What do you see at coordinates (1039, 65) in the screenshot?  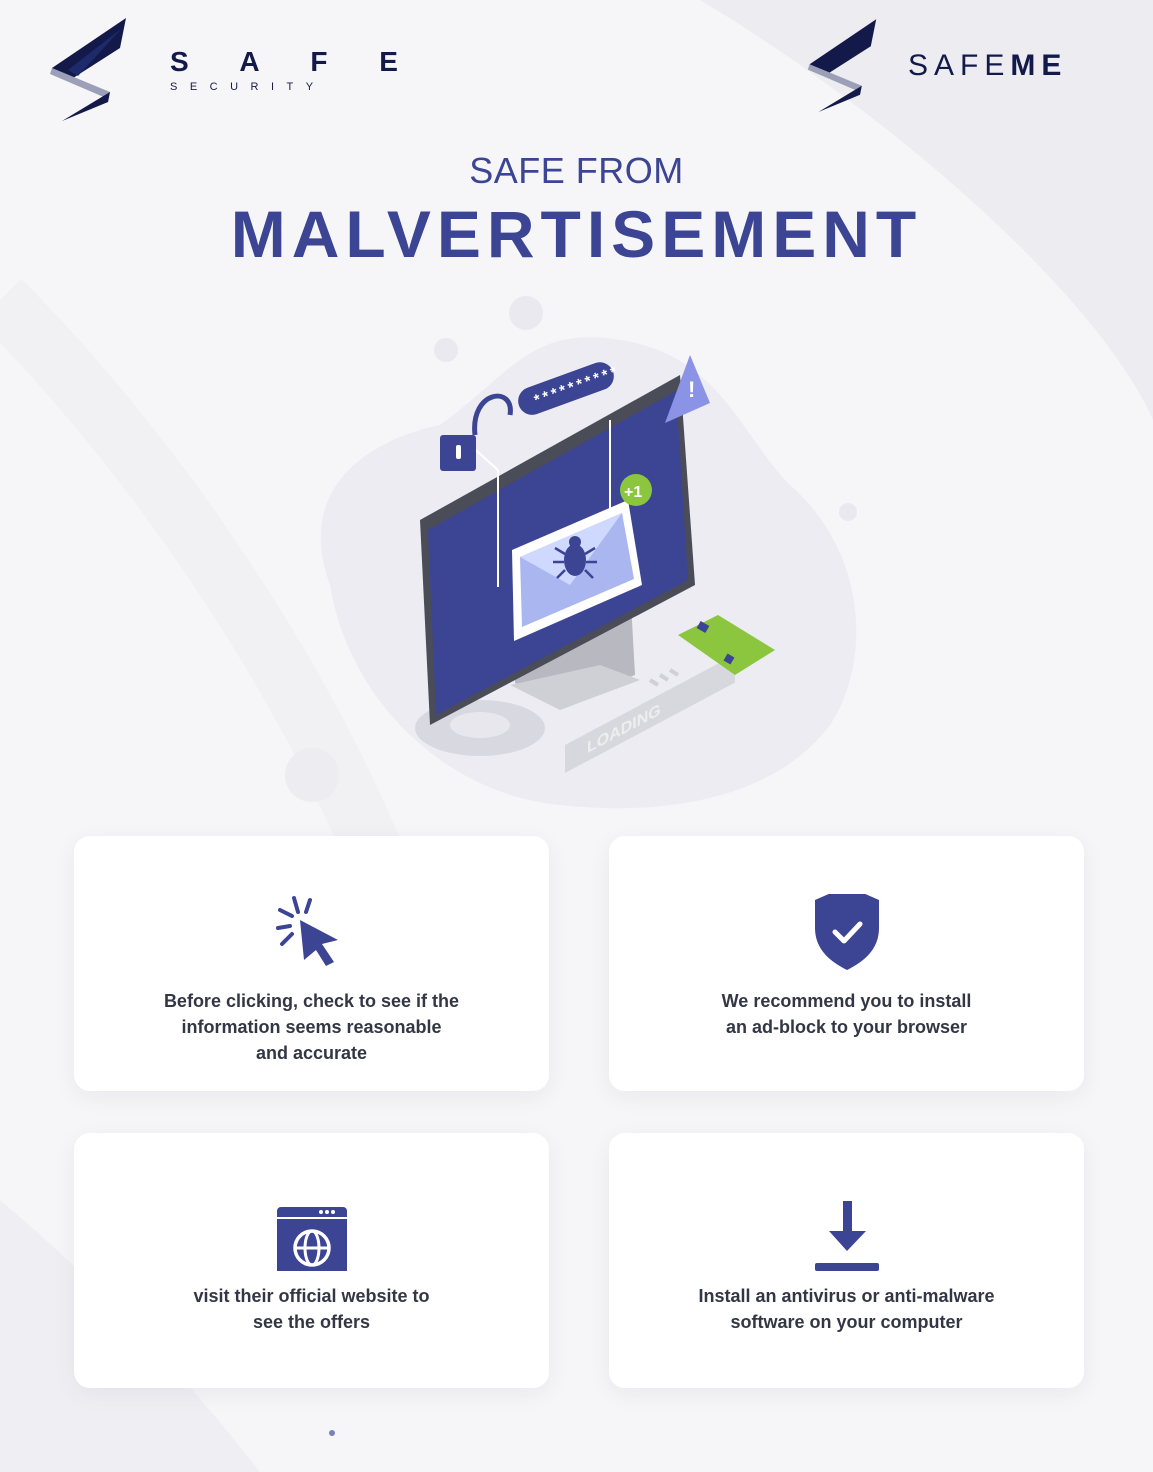 I see `safeme-name-bold: ME` at bounding box center [1039, 65].